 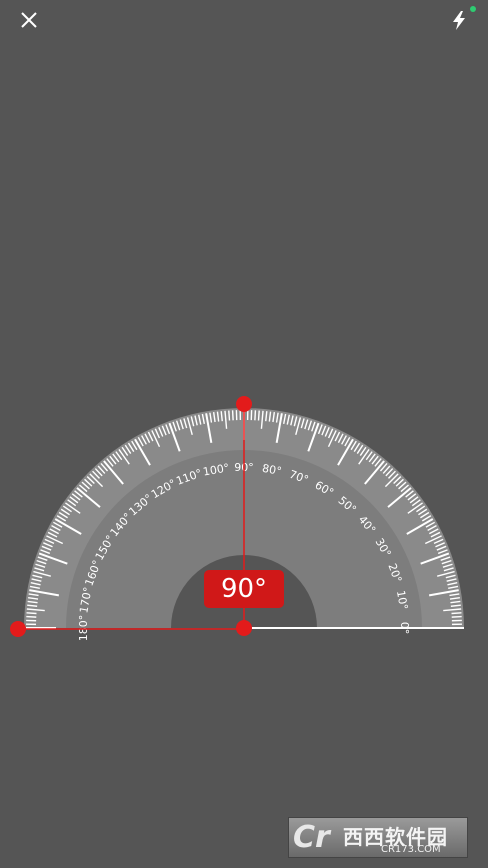 I want to click on center-handle, so click(x=244, y=628).